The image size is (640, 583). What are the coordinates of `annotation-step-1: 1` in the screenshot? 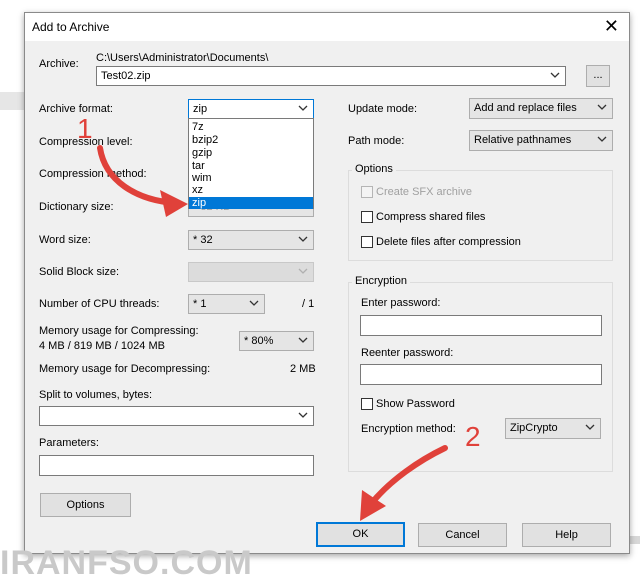 It's located at (85, 128).